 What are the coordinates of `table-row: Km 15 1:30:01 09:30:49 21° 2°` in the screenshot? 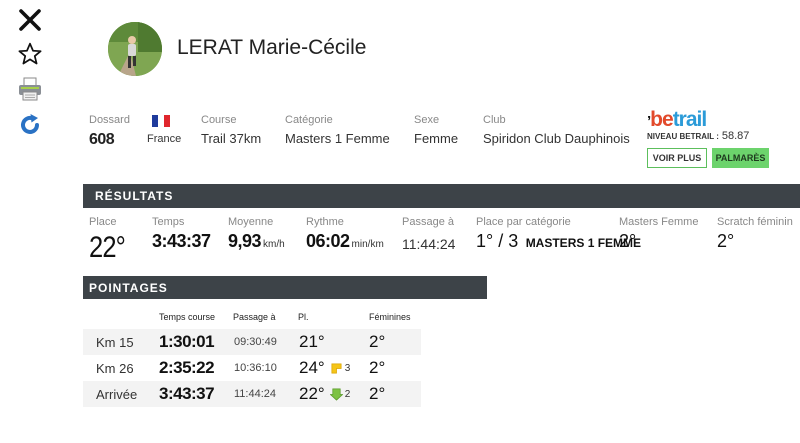 It's located at (252, 342).